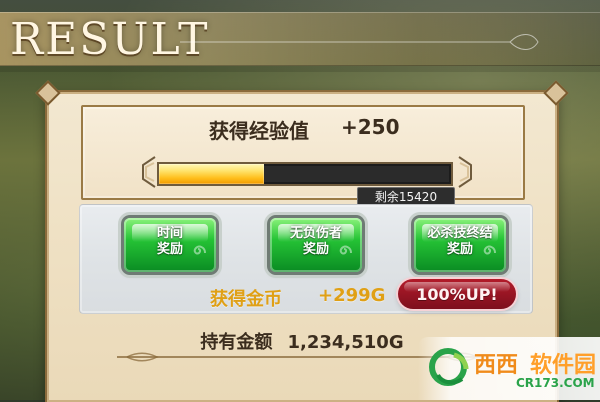 This screenshot has height=402, width=600. What do you see at coordinates (149, 172) in the screenshot?
I see `exp-bar-endcap-left` at bounding box center [149, 172].